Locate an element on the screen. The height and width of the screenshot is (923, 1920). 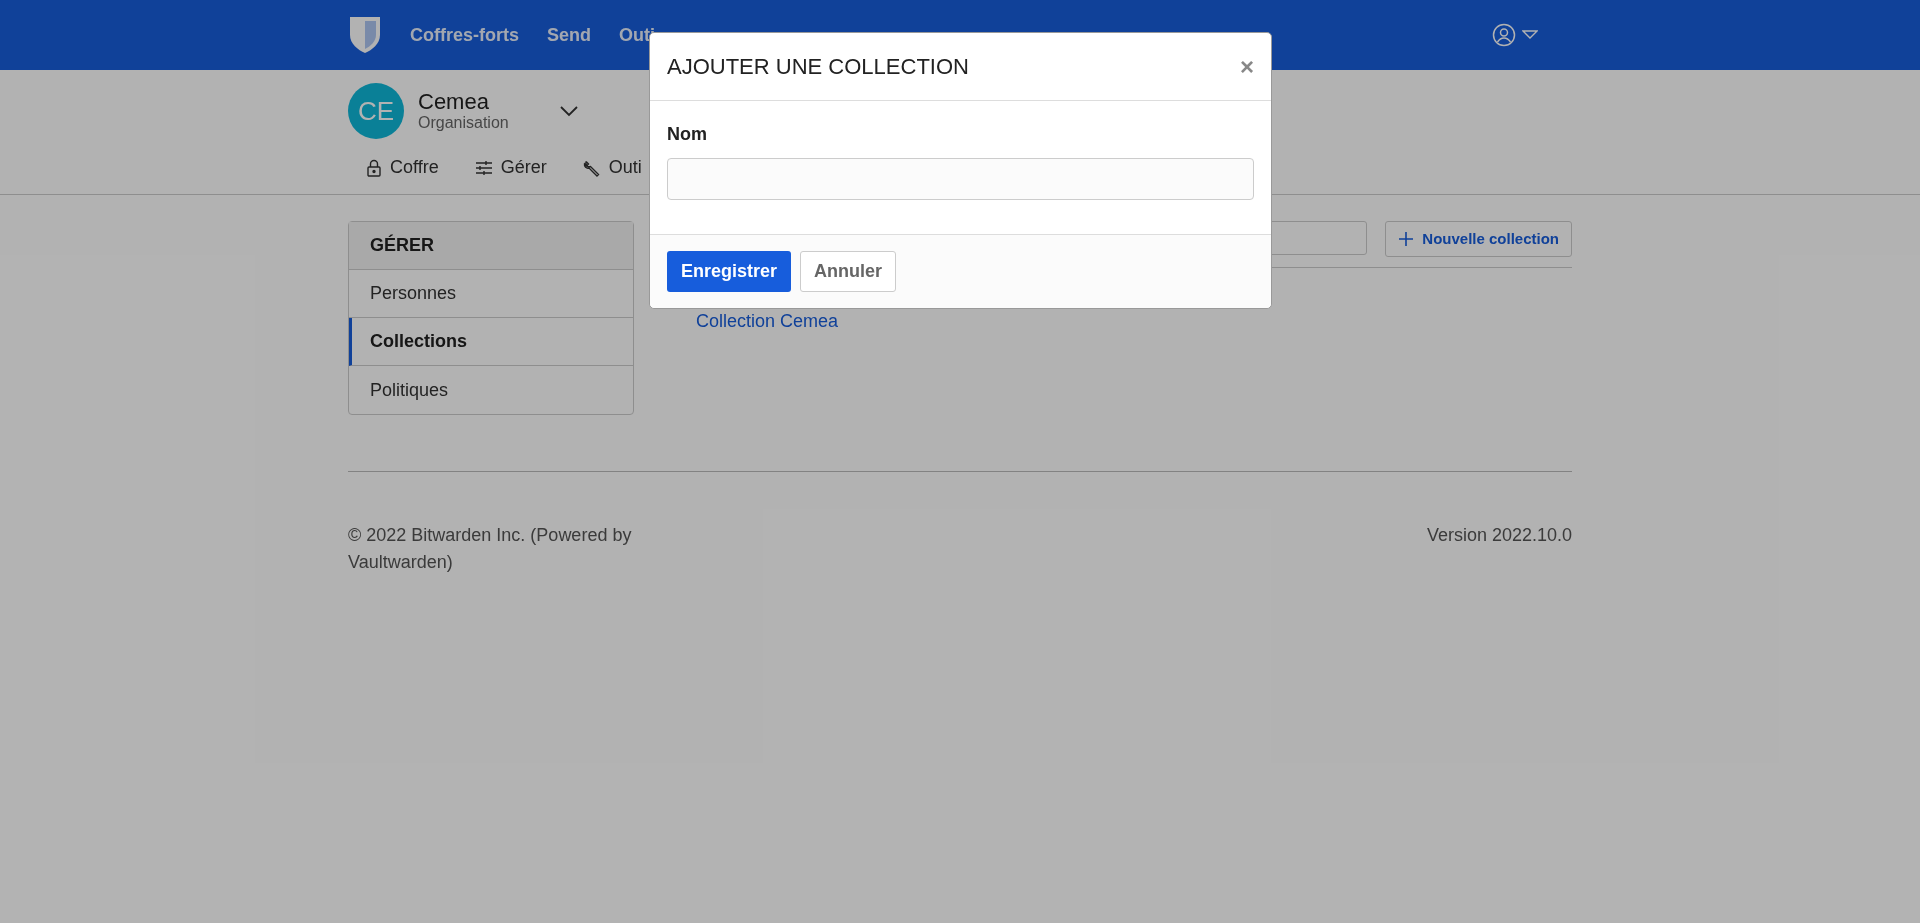
lock-icon is located at coordinates (374, 167).